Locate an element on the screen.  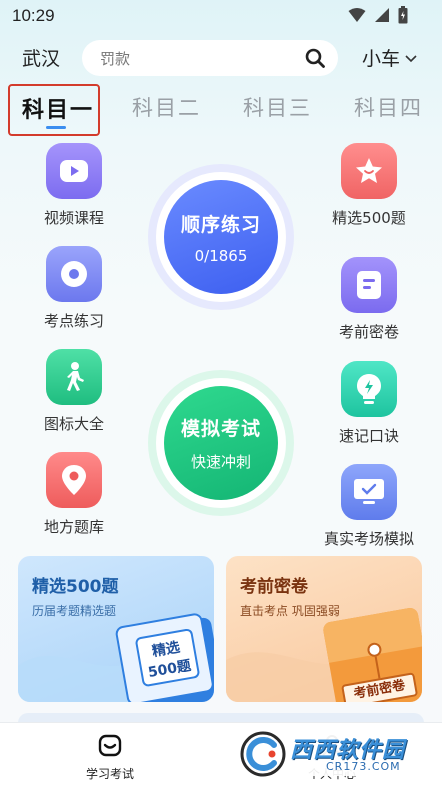
tab-subject-3: 科目三 is located at coordinates (277, 107).